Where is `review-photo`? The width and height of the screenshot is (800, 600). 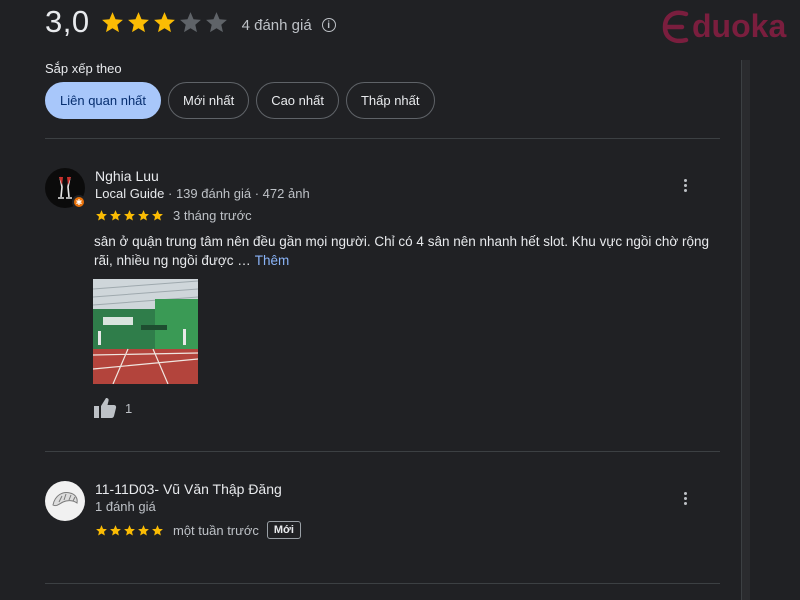
review-photo is located at coordinates (145, 331).